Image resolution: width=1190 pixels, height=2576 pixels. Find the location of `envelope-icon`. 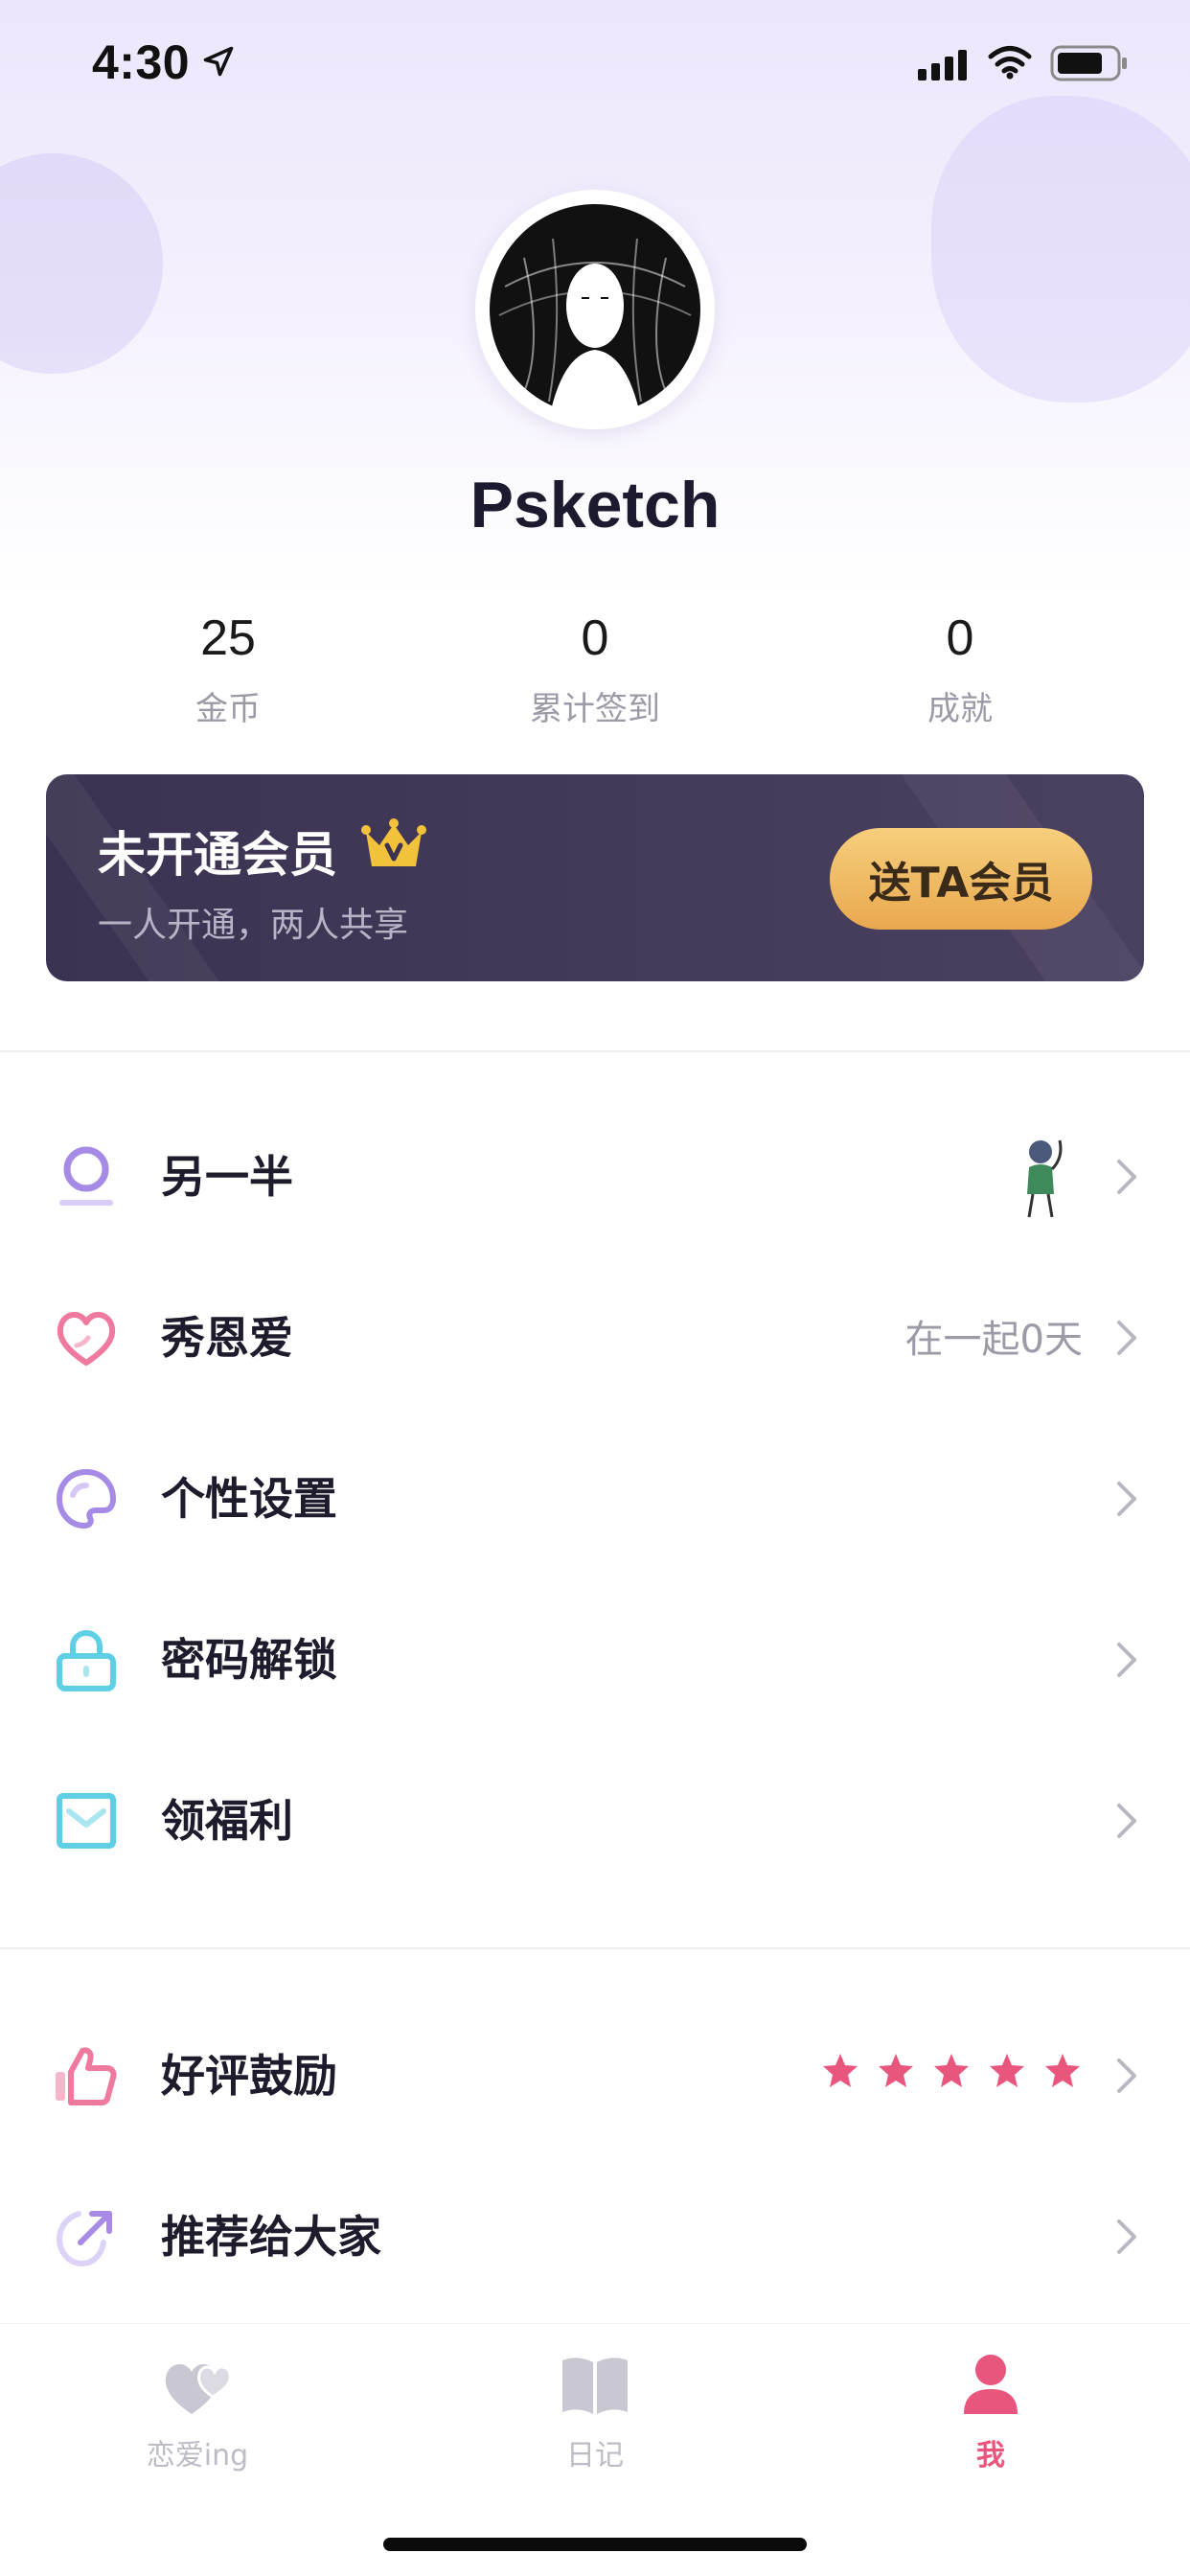

envelope-icon is located at coordinates (87, 1821).